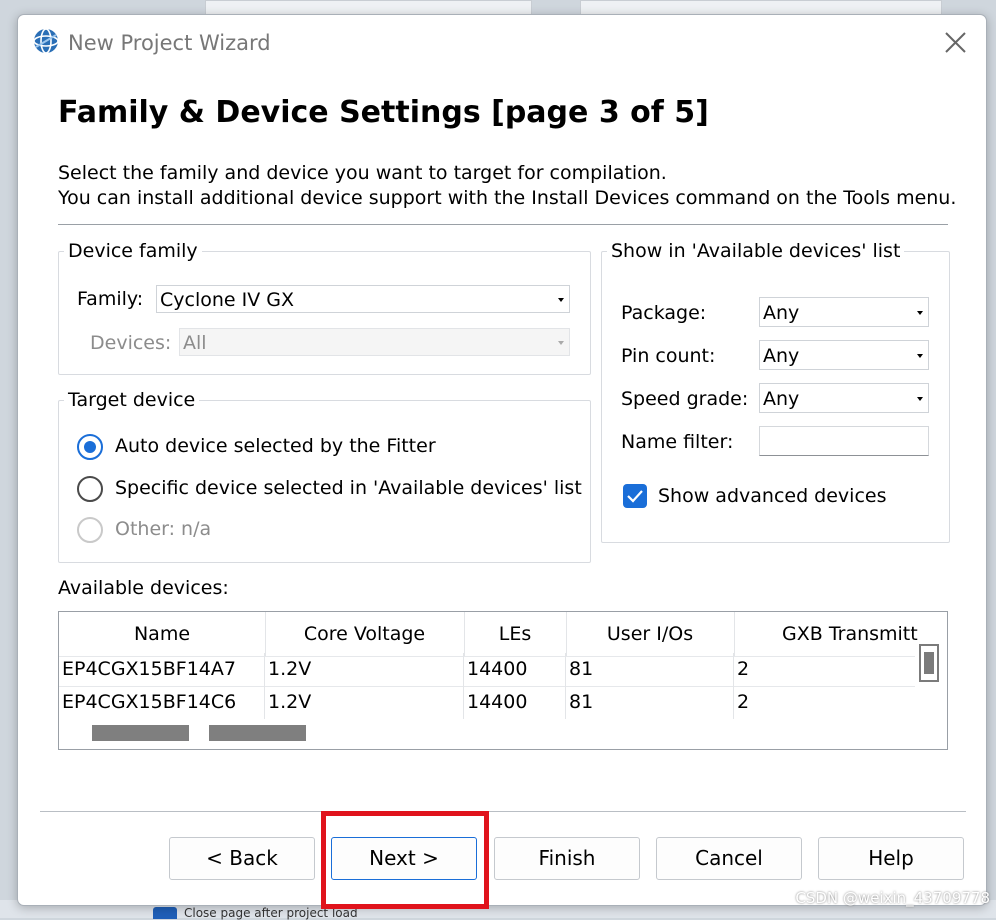 Image resolution: width=996 pixels, height=920 pixels. What do you see at coordinates (756, 251) in the screenshot?
I see `show-in-list-group-title: Show in 'Available devices' list` at bounding box center [756, 251].